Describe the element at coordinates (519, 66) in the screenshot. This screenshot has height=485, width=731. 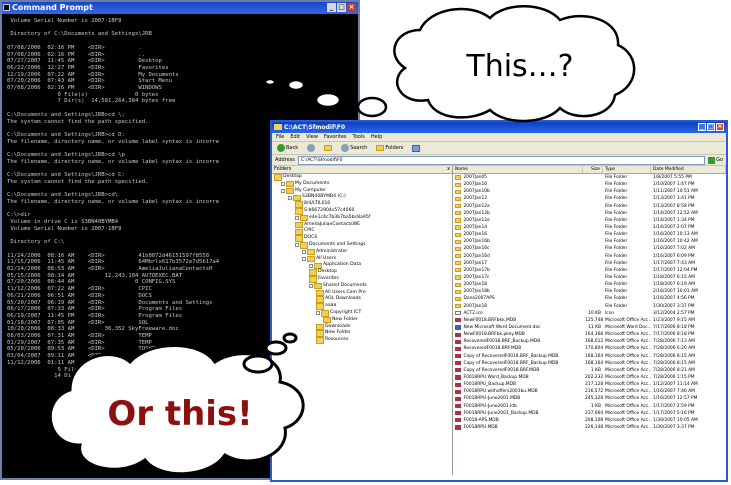
I see `top-bubble-text: This…?` at that location.